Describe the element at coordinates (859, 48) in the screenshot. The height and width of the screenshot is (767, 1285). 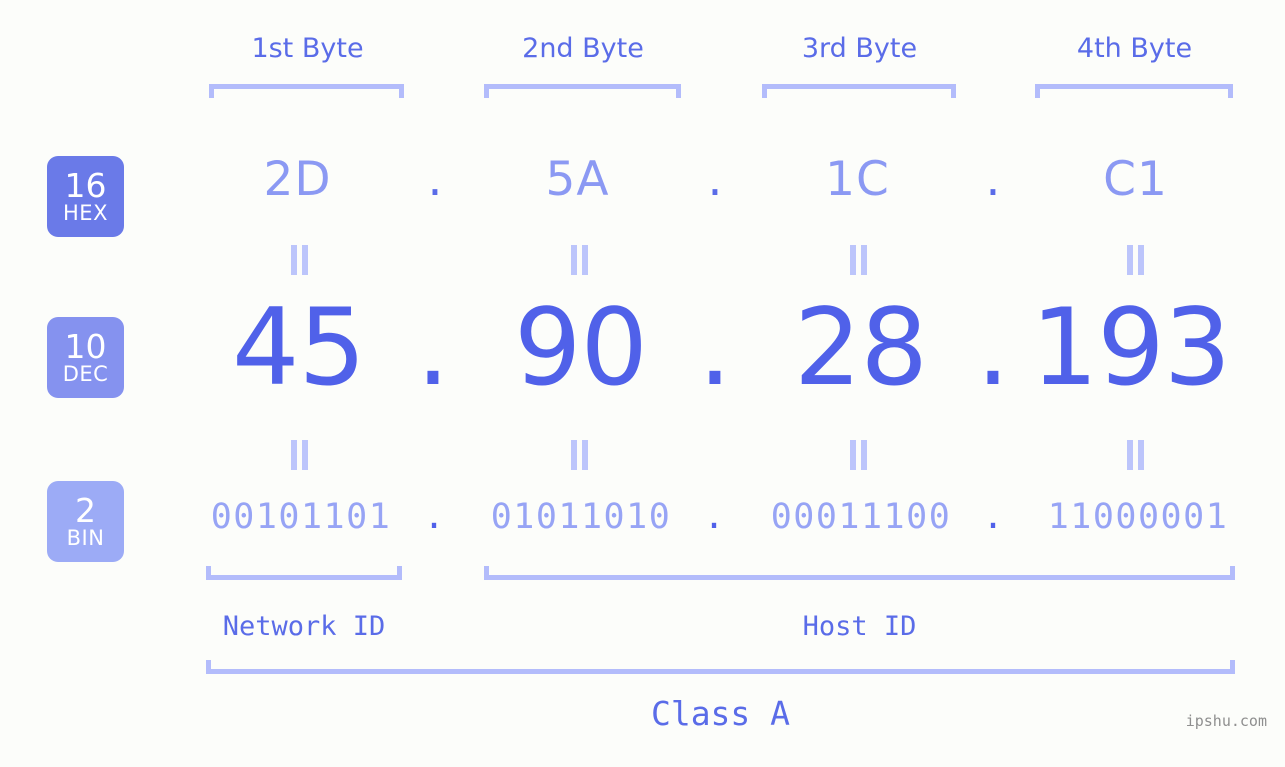
I see `byte-header-3: 3rd Byte` at that location.